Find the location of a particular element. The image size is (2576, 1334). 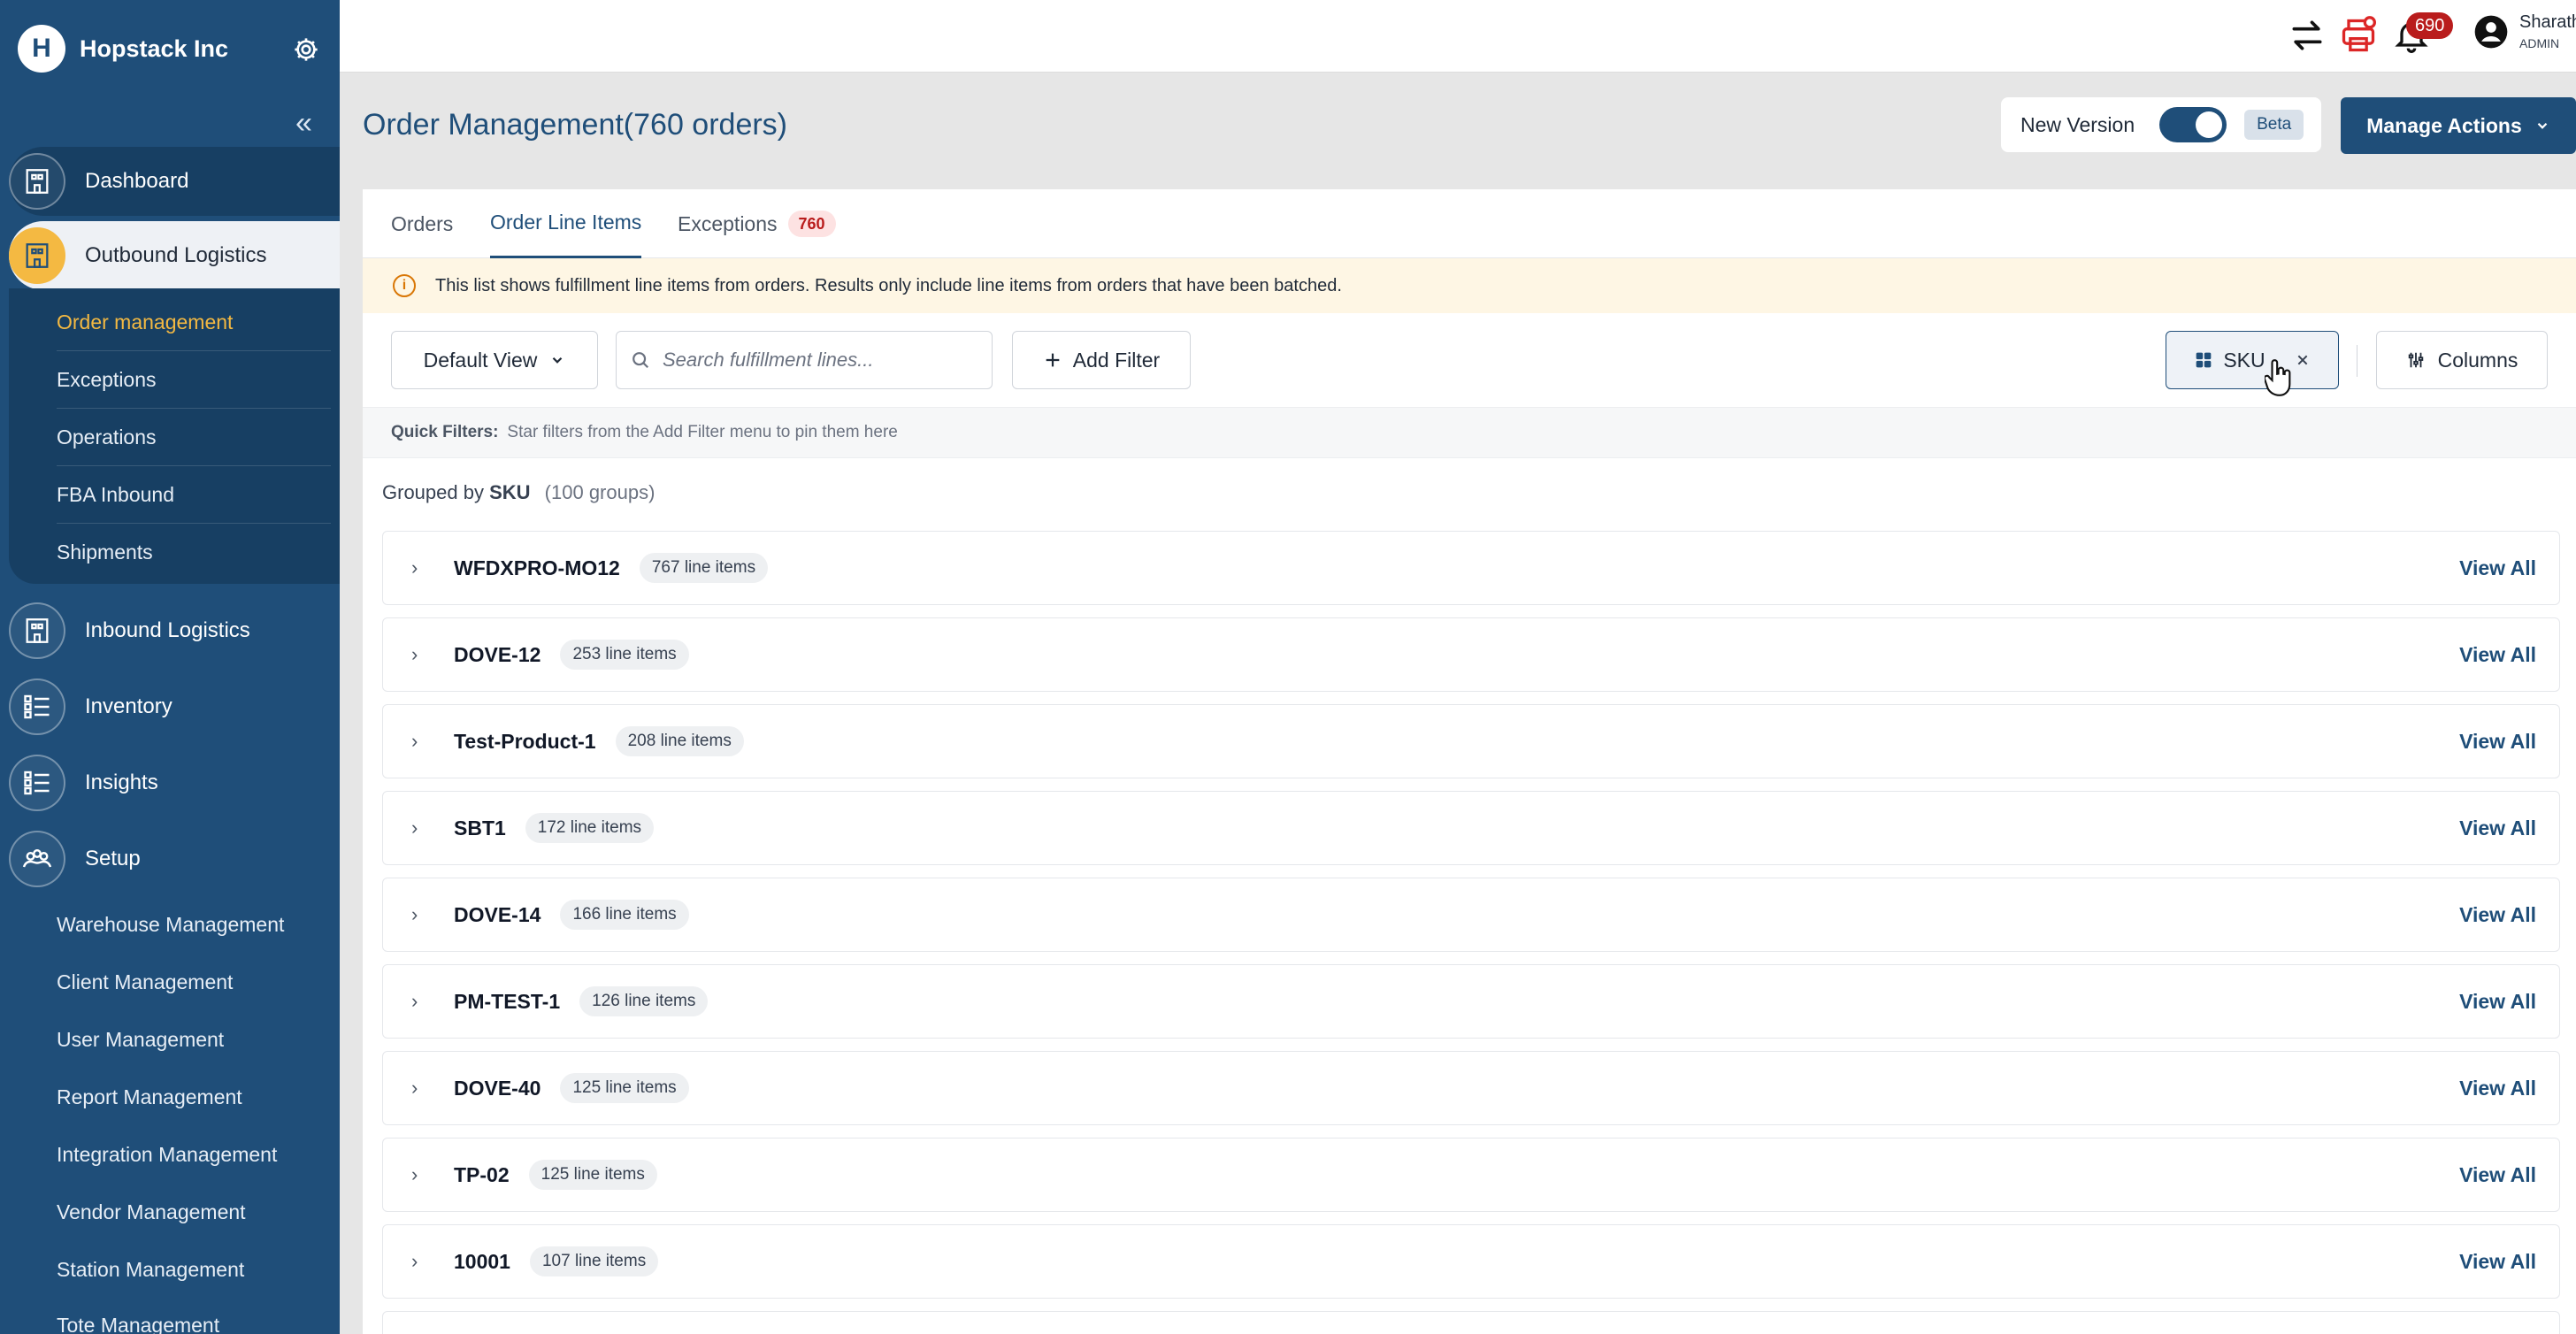

add-filter-label: Add Filter is located at coordinates (1116, 360).